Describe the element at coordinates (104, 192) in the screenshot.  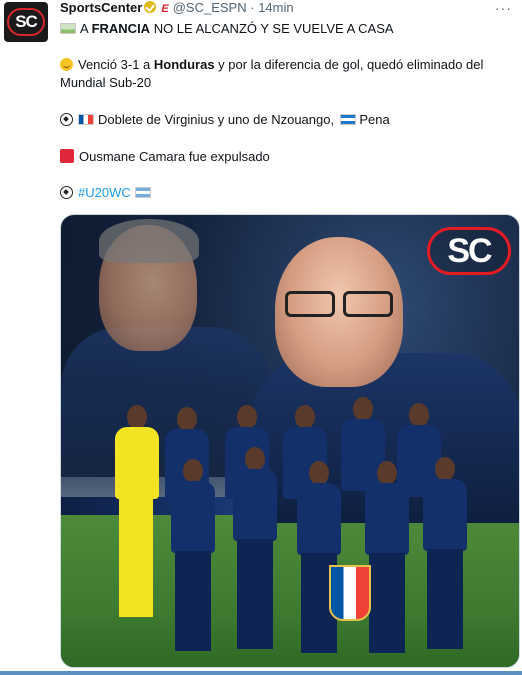
I see `hashtag-link: #U20WC` at that location.